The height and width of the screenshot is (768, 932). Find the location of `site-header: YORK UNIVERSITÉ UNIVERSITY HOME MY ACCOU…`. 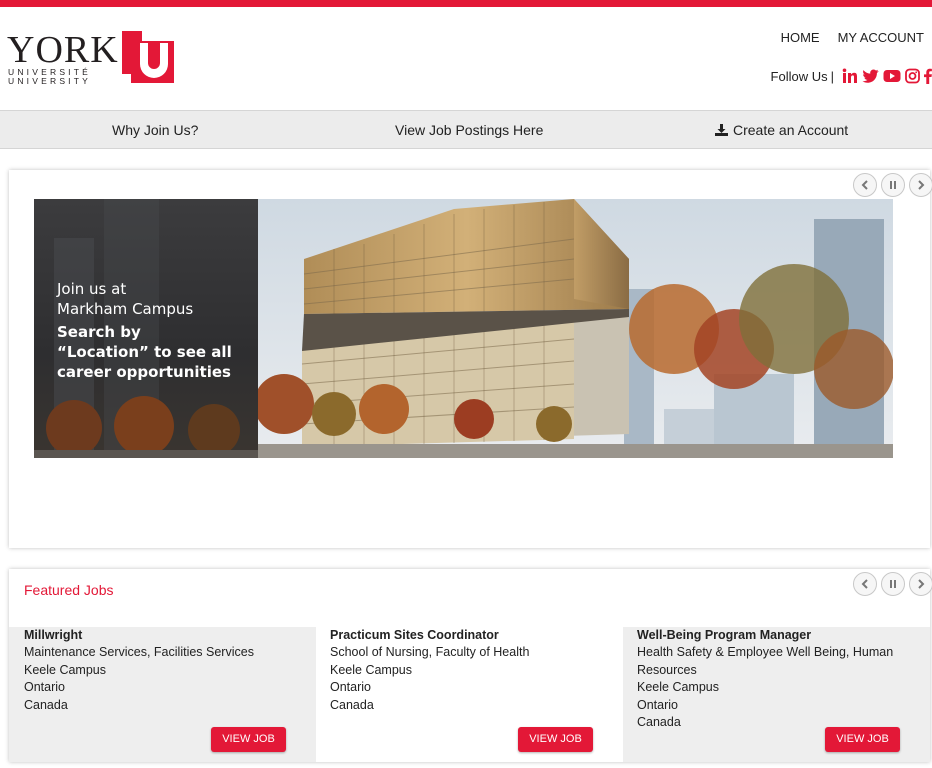

site-header: YORK UNIVERSITÉ UNIVERSITY HOME MY ACCOU… is located at coordinates (466, 58).